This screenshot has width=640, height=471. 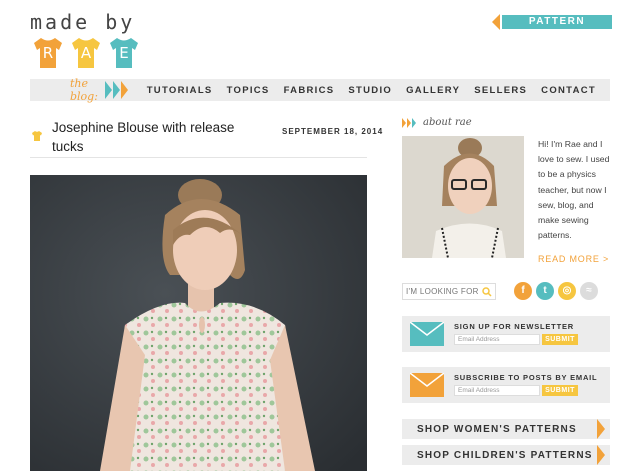 I want to click on blog-tag: the blog:, so click(x=84, y=90).